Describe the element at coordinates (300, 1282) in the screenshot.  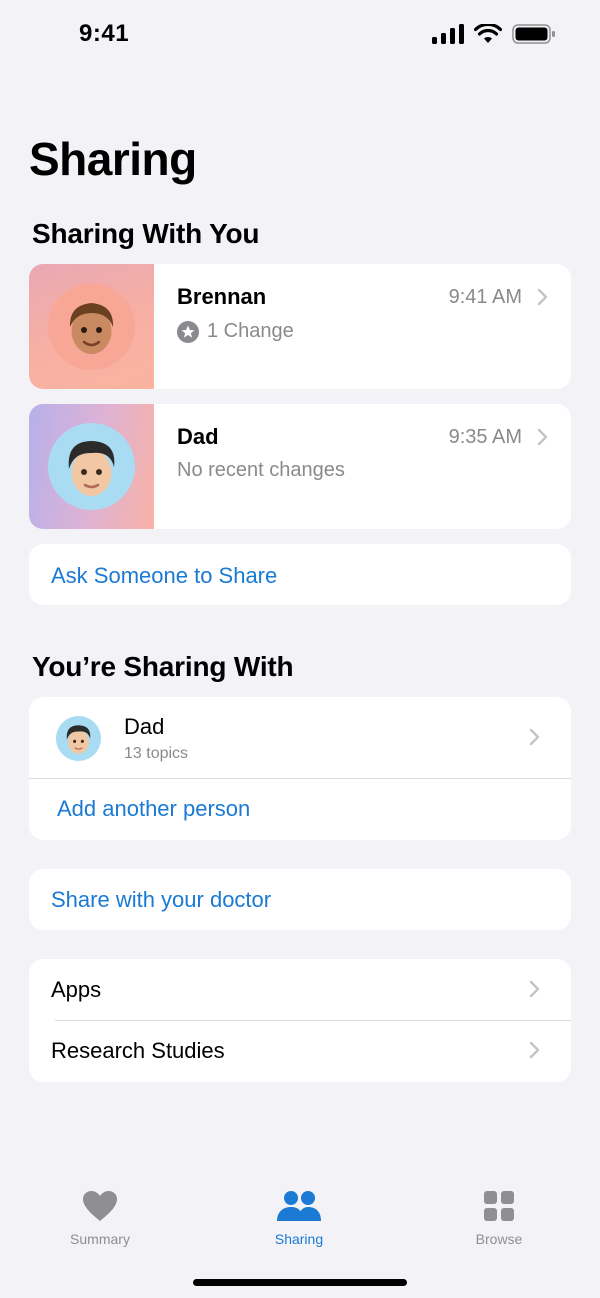
I see `home-indicator` at that location.